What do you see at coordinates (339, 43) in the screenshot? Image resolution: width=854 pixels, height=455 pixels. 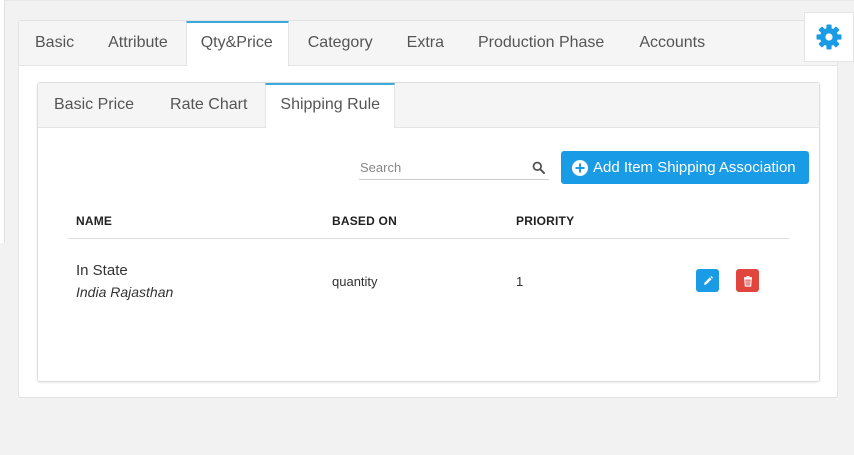 I see `tab-category: Category` at bounding box center [339, 43].